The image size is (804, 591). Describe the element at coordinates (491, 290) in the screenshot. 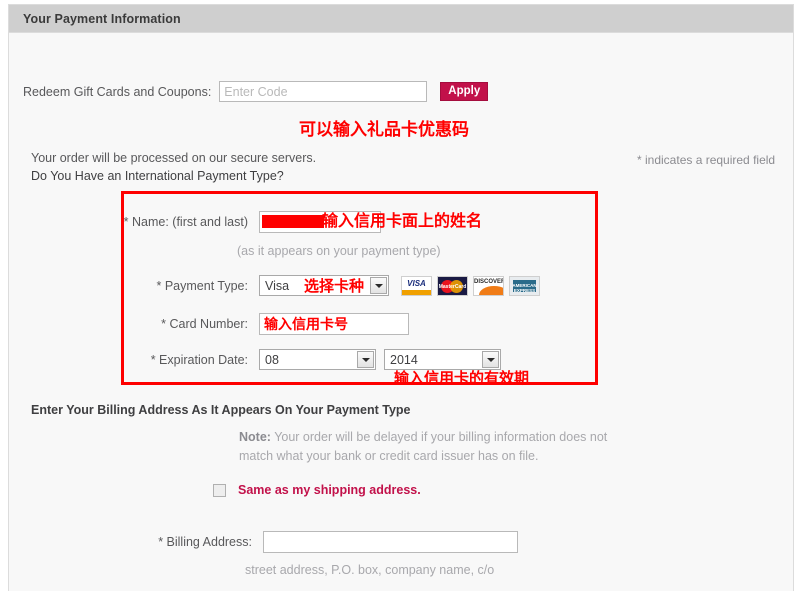

I see `discover-arc` at that location.